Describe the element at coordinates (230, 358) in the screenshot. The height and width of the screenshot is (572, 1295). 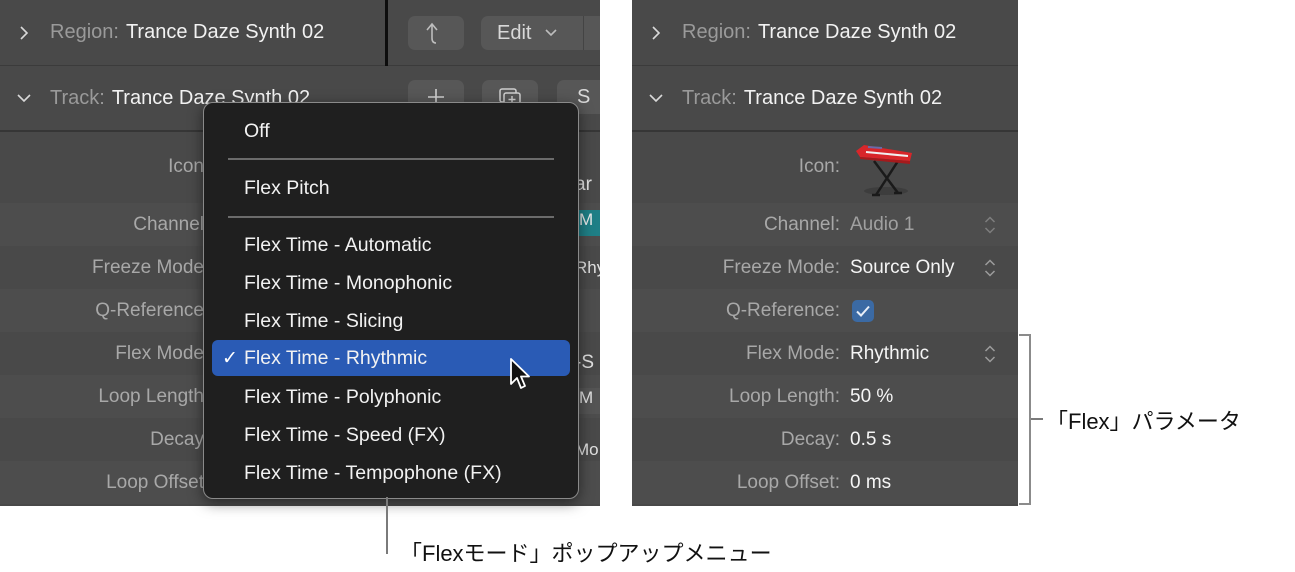
I see `checkmark-icon: ✓` at that location.